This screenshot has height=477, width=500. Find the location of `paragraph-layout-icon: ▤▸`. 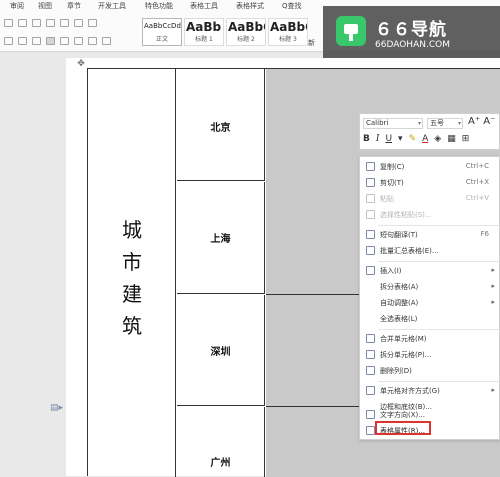

paragraph-layout-icon: ▤▸ is located at coordinates (56, 408).